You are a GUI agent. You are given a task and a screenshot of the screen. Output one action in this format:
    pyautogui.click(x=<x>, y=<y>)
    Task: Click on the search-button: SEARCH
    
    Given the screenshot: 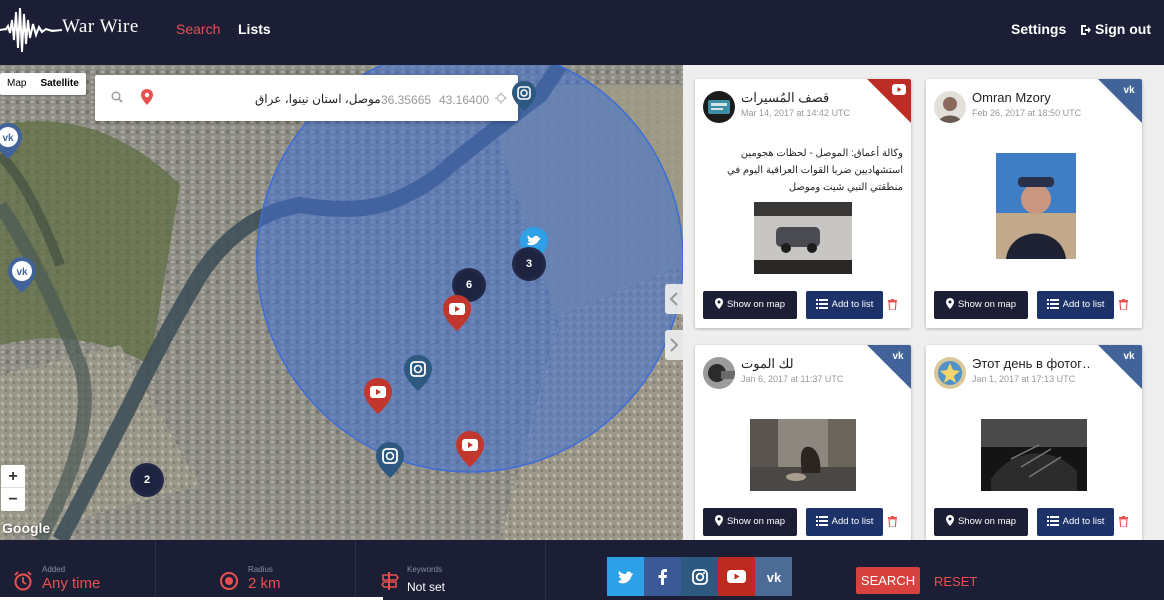 What is the action you would take?
    pyautogui.click(x=888, y=580)
    